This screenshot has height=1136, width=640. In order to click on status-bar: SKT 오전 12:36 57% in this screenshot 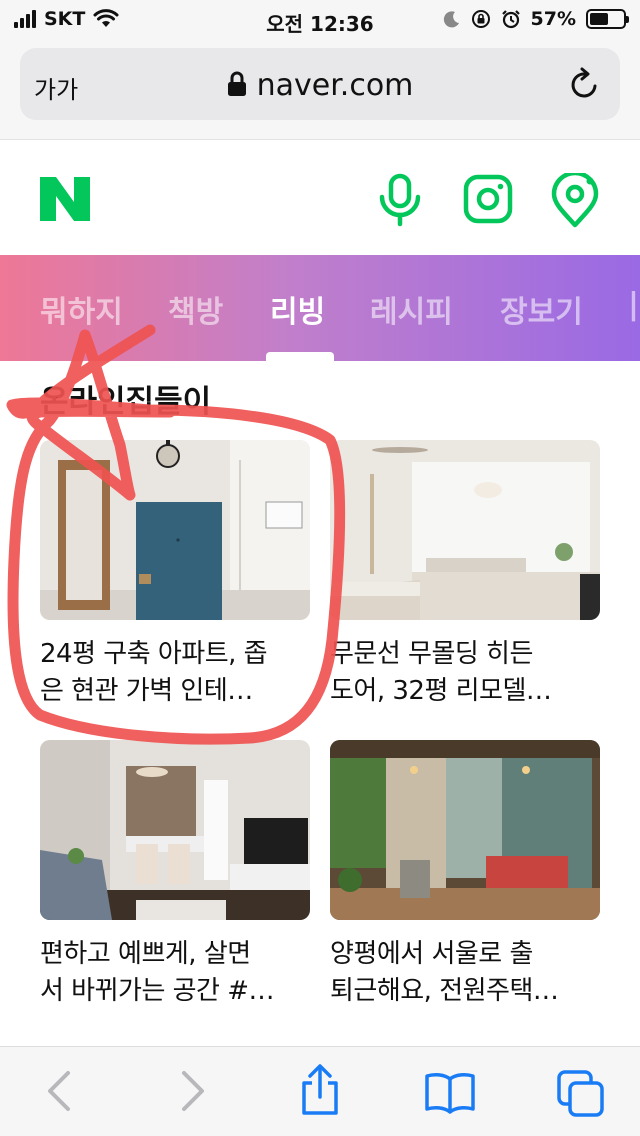, I will do `click(320, 20)`.